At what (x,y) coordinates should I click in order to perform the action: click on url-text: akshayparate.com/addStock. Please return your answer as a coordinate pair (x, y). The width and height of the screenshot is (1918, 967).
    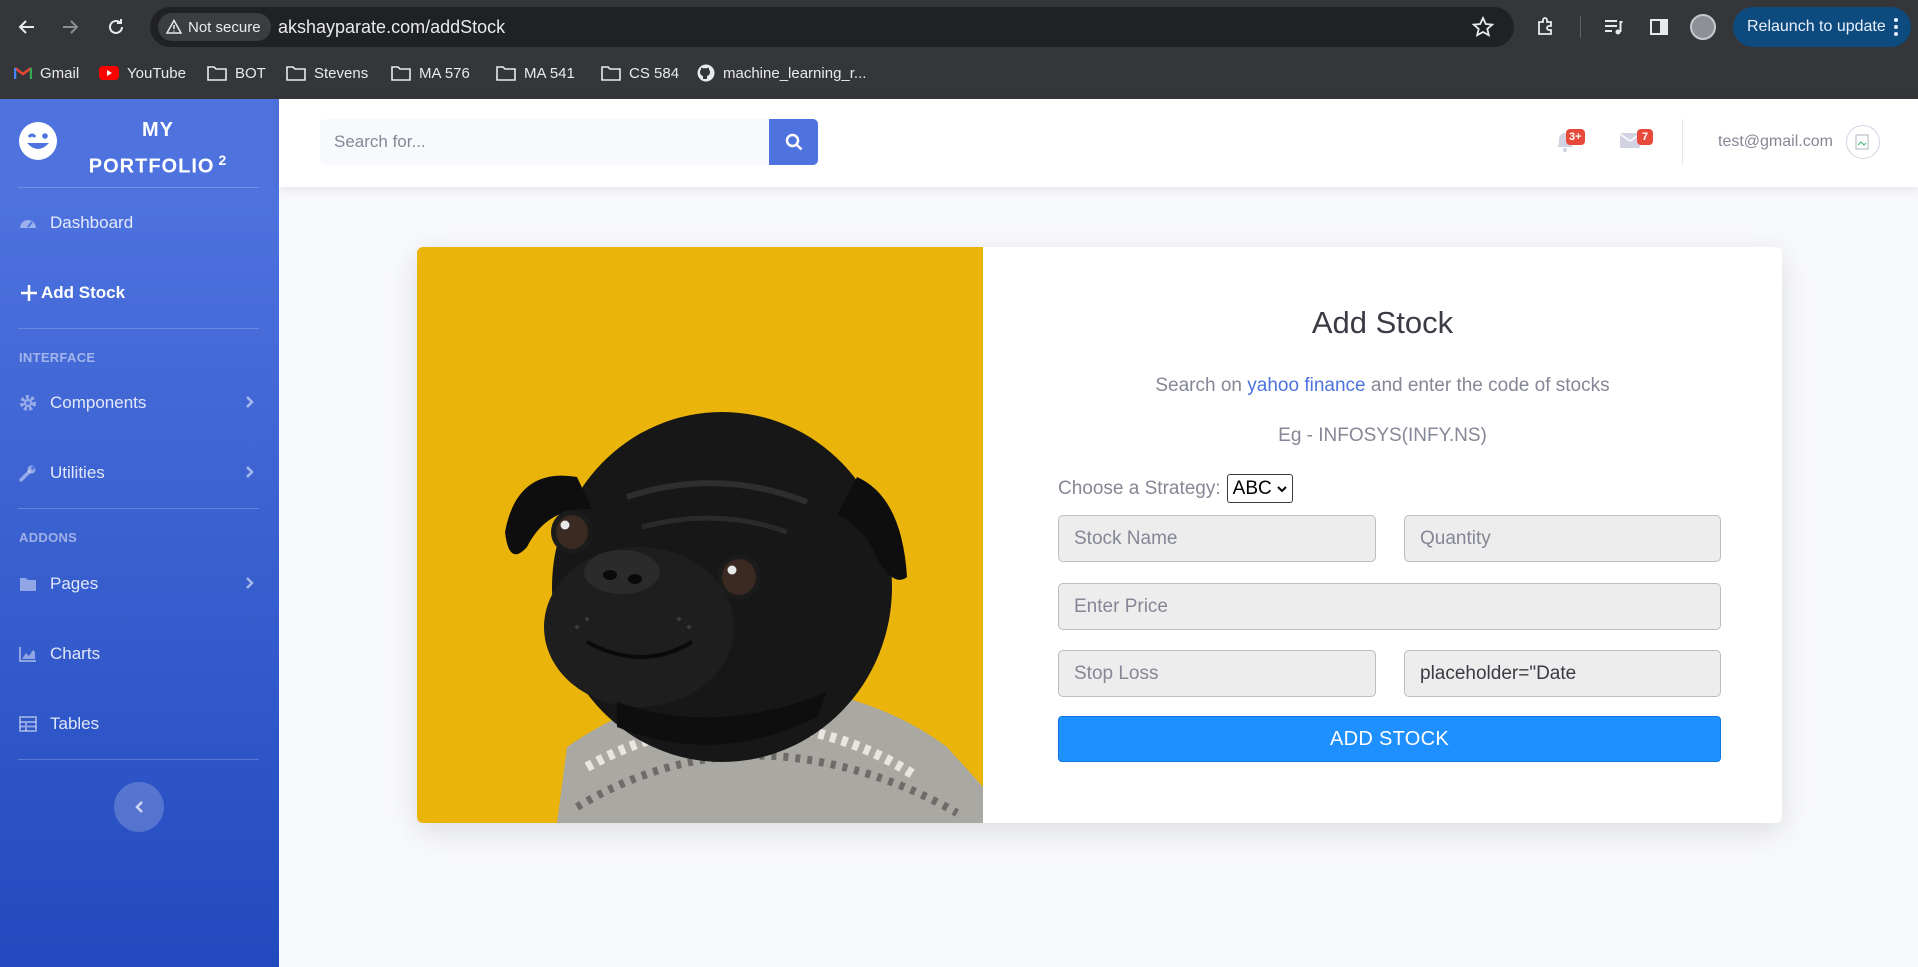
    Looking at the image, I should click on (391, 27).